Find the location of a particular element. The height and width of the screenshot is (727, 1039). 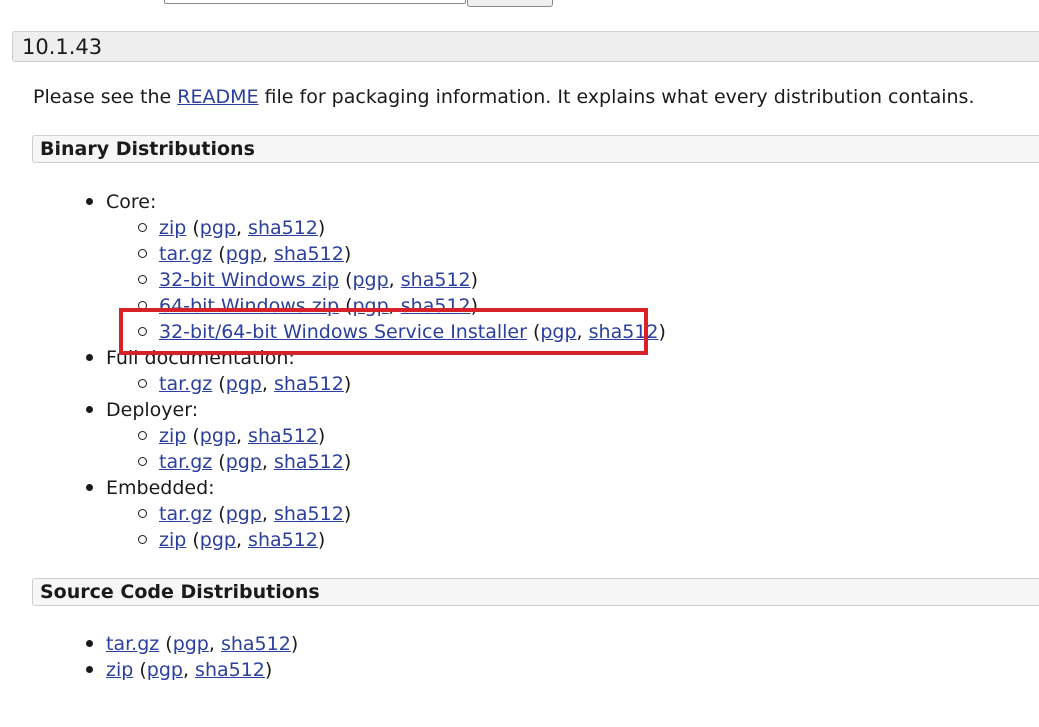

readme-link: README is located at coordinates (217, 97).